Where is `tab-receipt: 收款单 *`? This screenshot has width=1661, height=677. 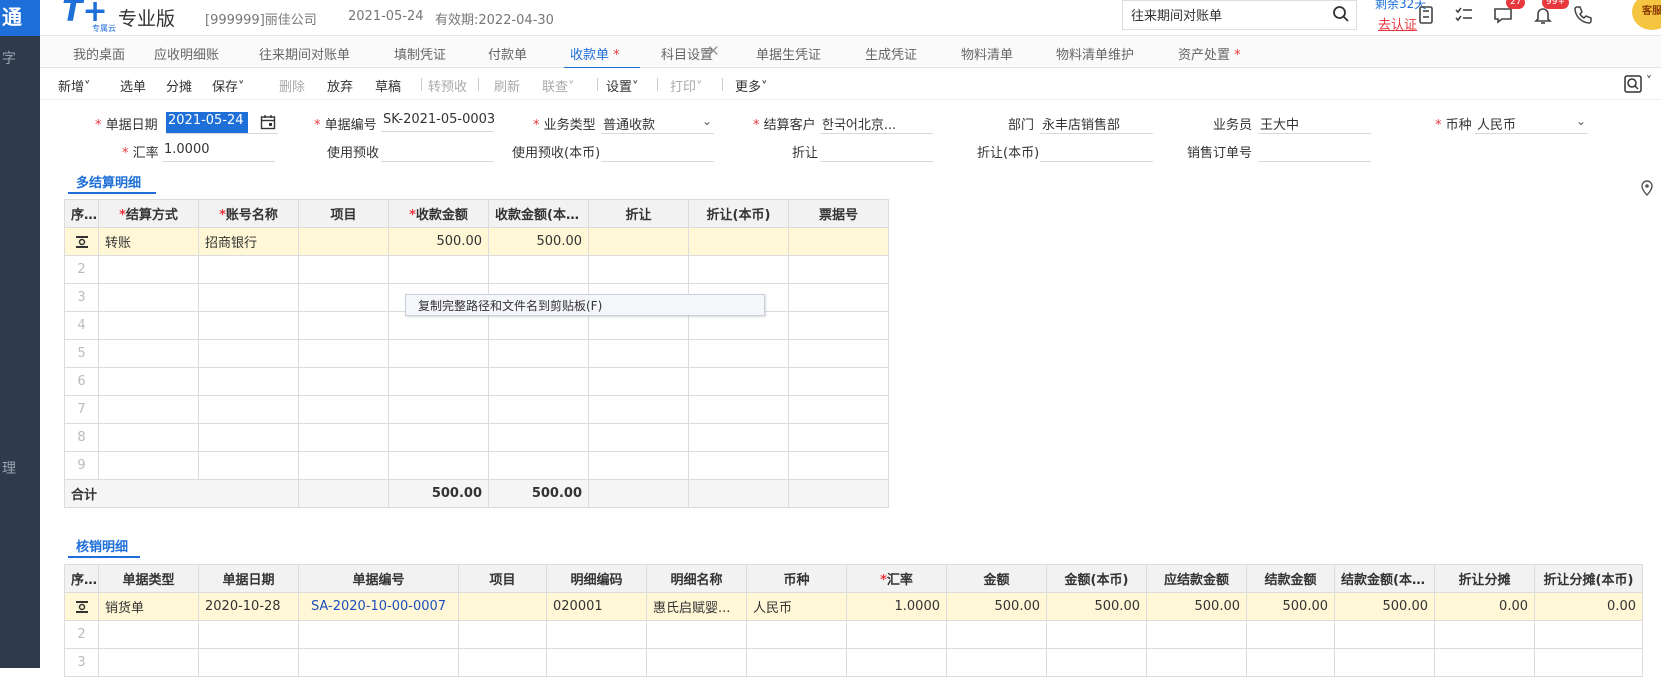 tab-receipt: 收款单 * is located at coordinates (602, 56).